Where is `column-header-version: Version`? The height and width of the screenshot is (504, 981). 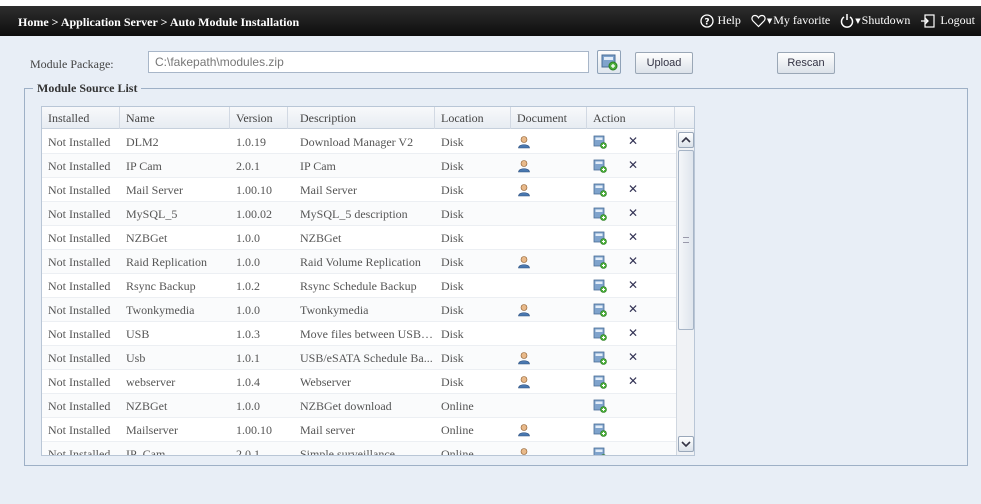 column-header-version: Version is located at coordinates (259, 118).